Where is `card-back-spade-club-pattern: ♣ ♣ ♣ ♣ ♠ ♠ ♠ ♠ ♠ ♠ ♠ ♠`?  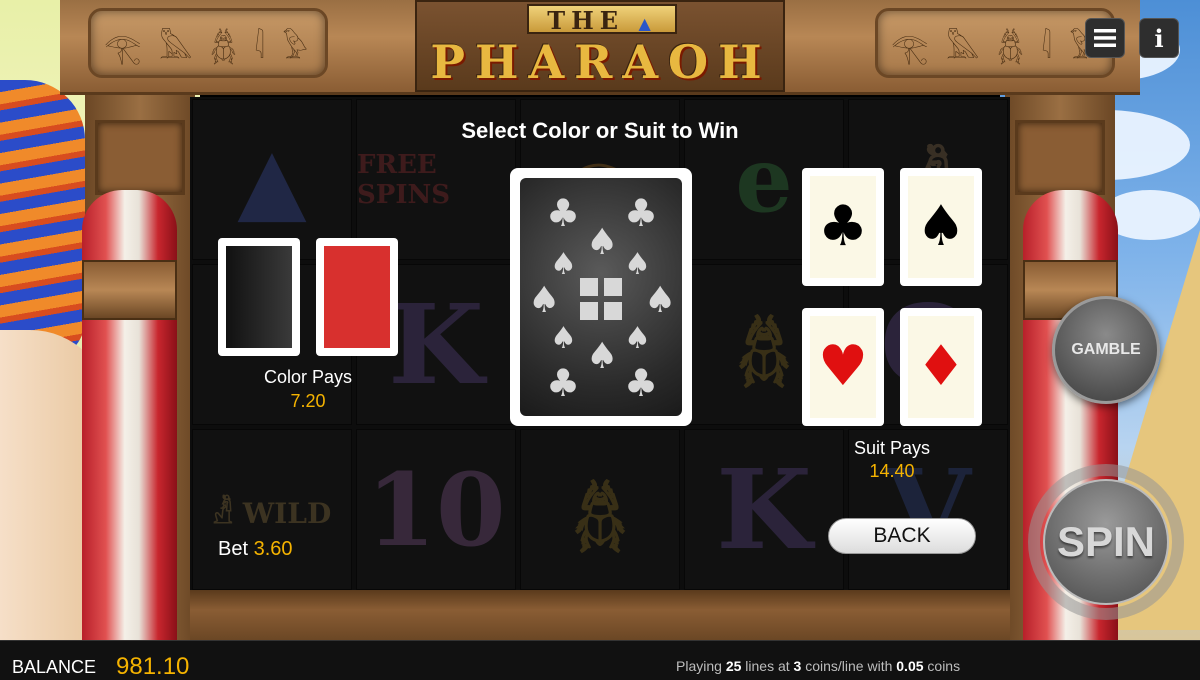 card-back-spade-club-pattern: ♣ ♣ ♣ ♣ ♠ ♠ ♠ ♠ ♠ ♠ ♠ ♠ is located at coordinates (602, 298).